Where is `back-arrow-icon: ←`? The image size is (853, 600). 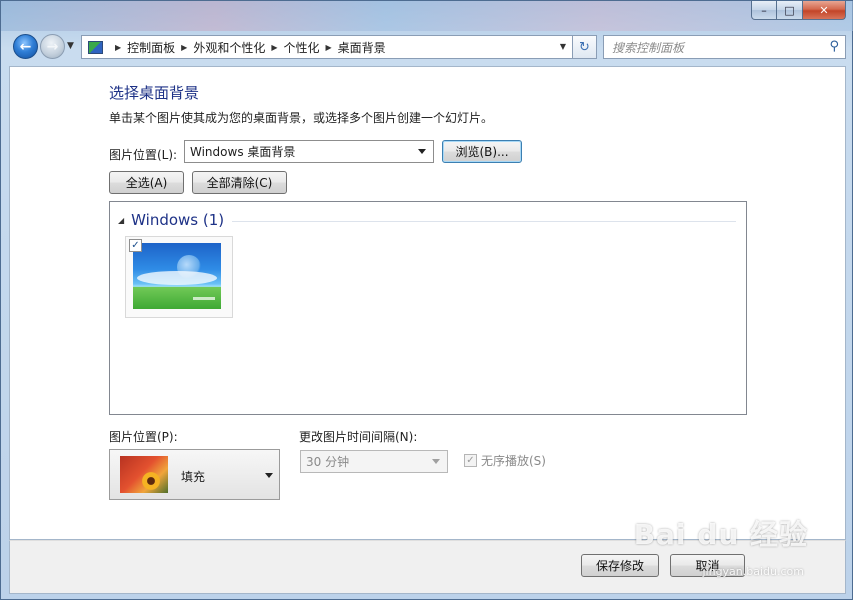 back-arrow-icon: ← is located at coordinates (25, 46).